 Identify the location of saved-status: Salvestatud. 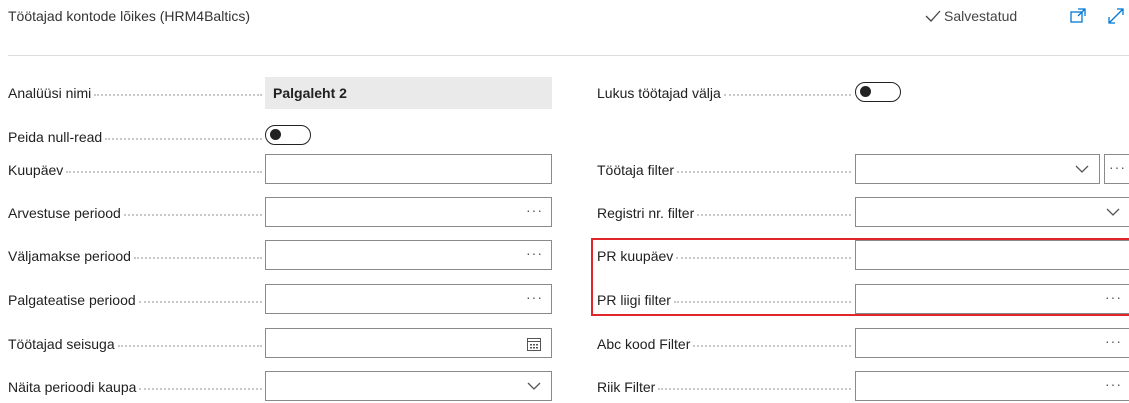
(971, 16).